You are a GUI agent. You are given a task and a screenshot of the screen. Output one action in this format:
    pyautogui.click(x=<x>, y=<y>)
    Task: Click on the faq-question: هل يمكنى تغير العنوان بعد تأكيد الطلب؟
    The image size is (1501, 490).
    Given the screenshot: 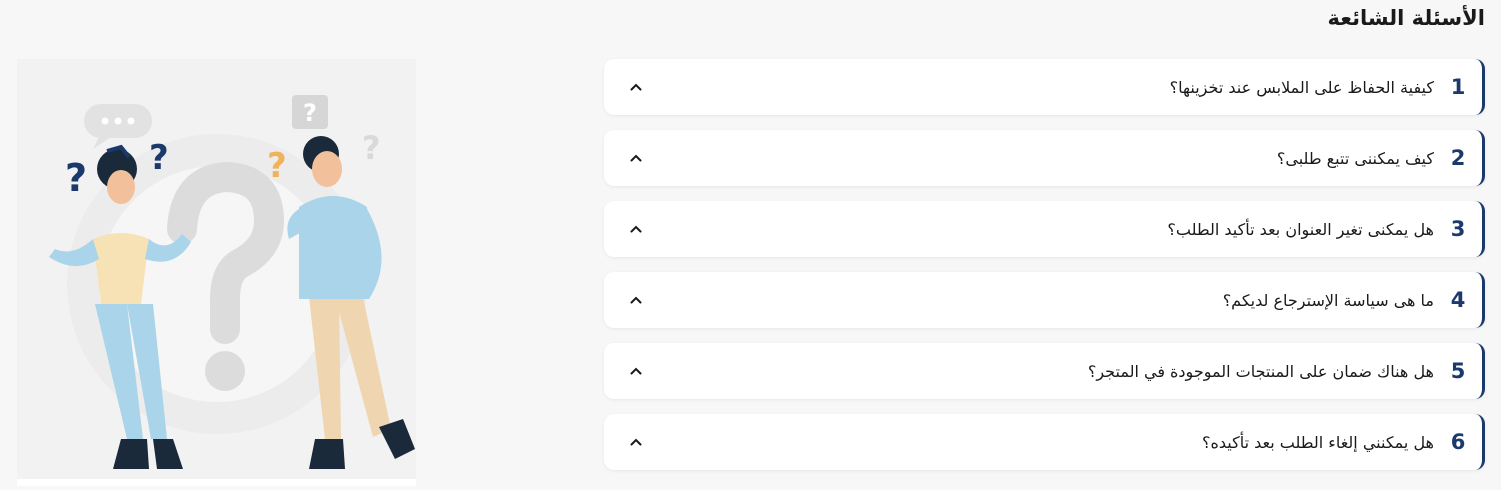 What is the action you would take?
    pyautogui.click(x=1300, y=229)
    